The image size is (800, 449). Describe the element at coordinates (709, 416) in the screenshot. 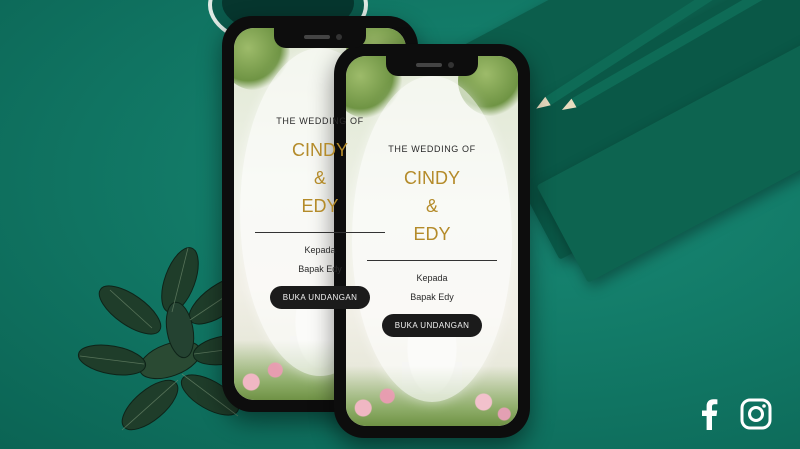

I see `facebook-icon` at that location.